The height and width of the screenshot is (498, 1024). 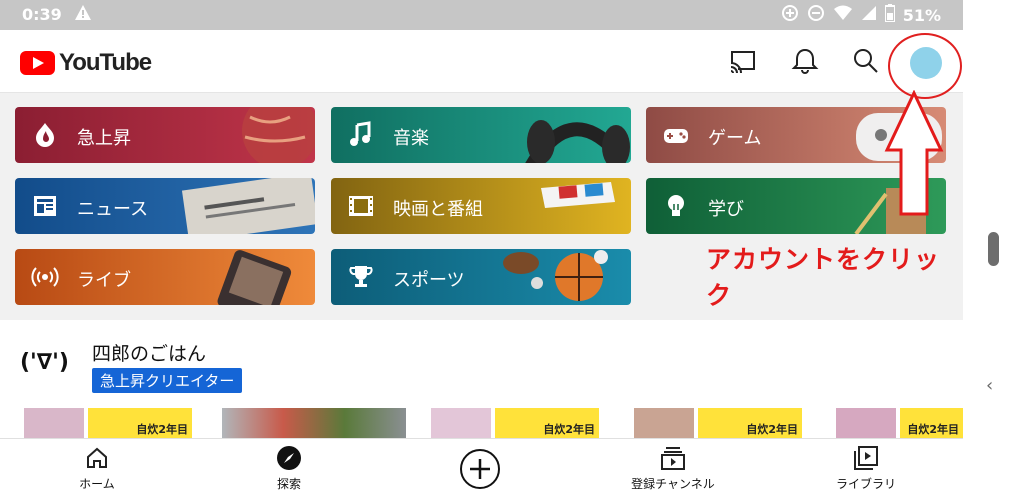 I want to click on category-trending: 急上昇, so click(x=165, y=135).